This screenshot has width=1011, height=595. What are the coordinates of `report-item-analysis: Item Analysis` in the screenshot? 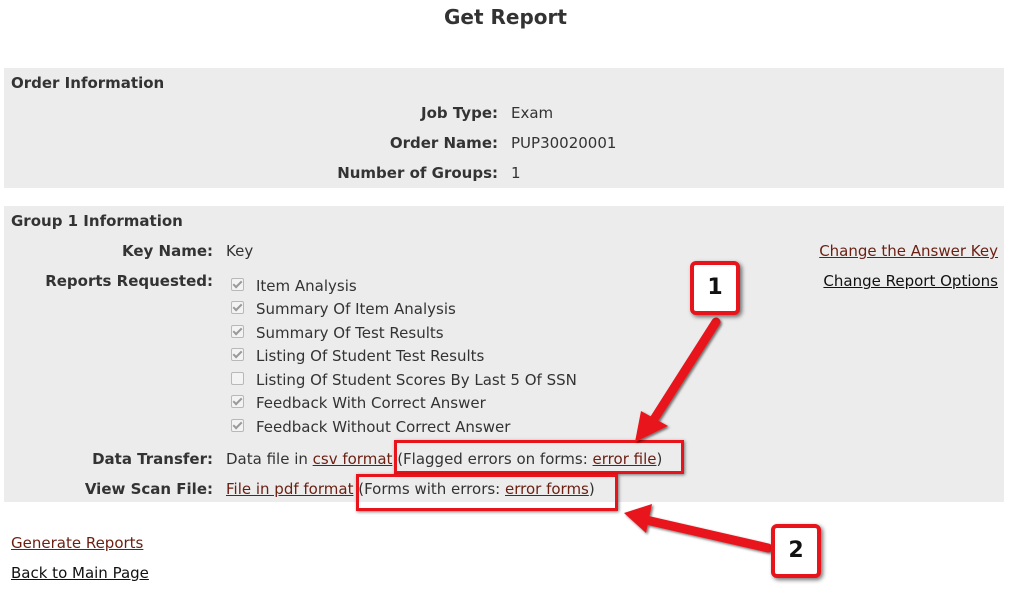 It's located at (306, 286).